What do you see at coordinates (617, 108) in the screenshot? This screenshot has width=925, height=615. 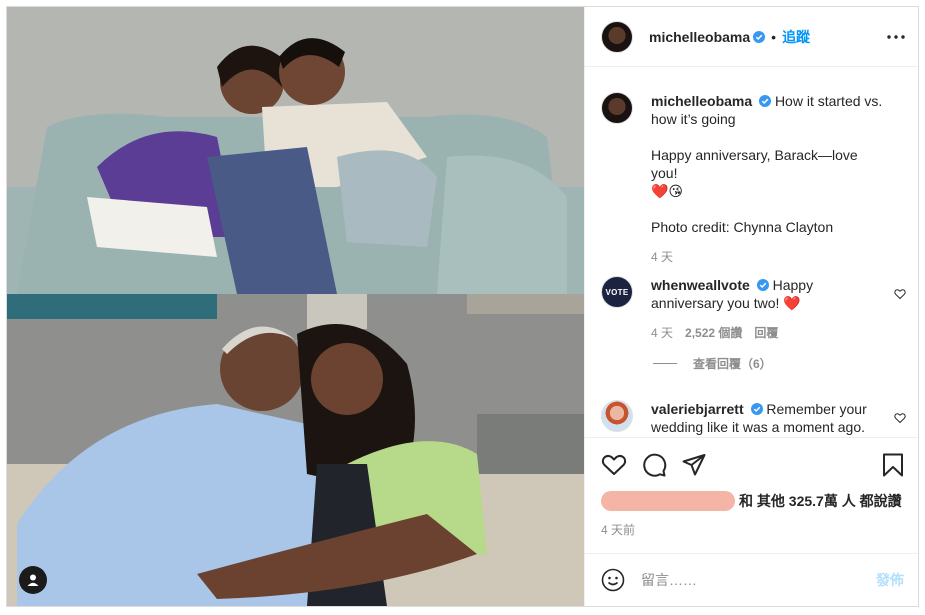 I see `caption-avatar` at bounding box center [617, 108].